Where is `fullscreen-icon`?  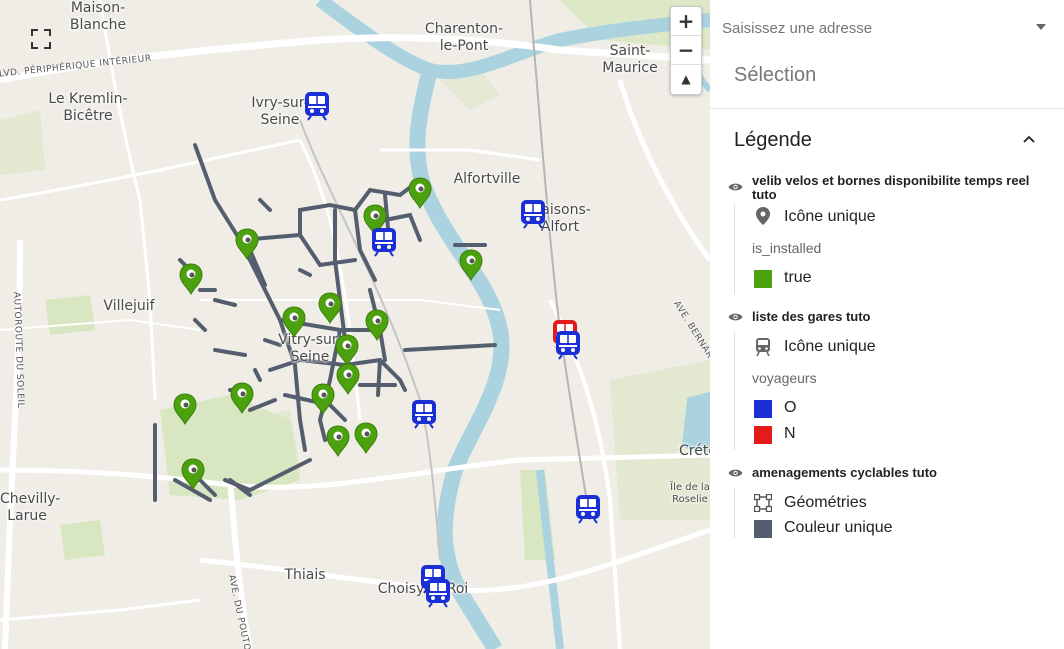
fullscreen-icon is located at coordinates (41, 39).